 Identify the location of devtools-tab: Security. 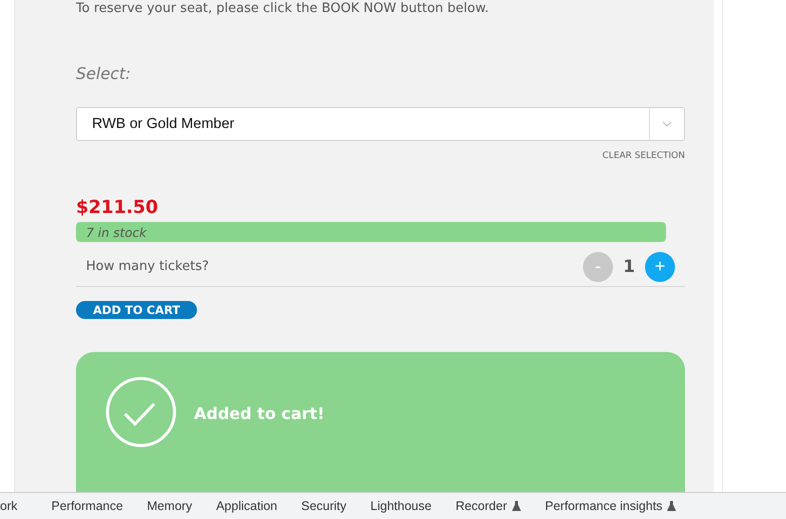
(323, 506).